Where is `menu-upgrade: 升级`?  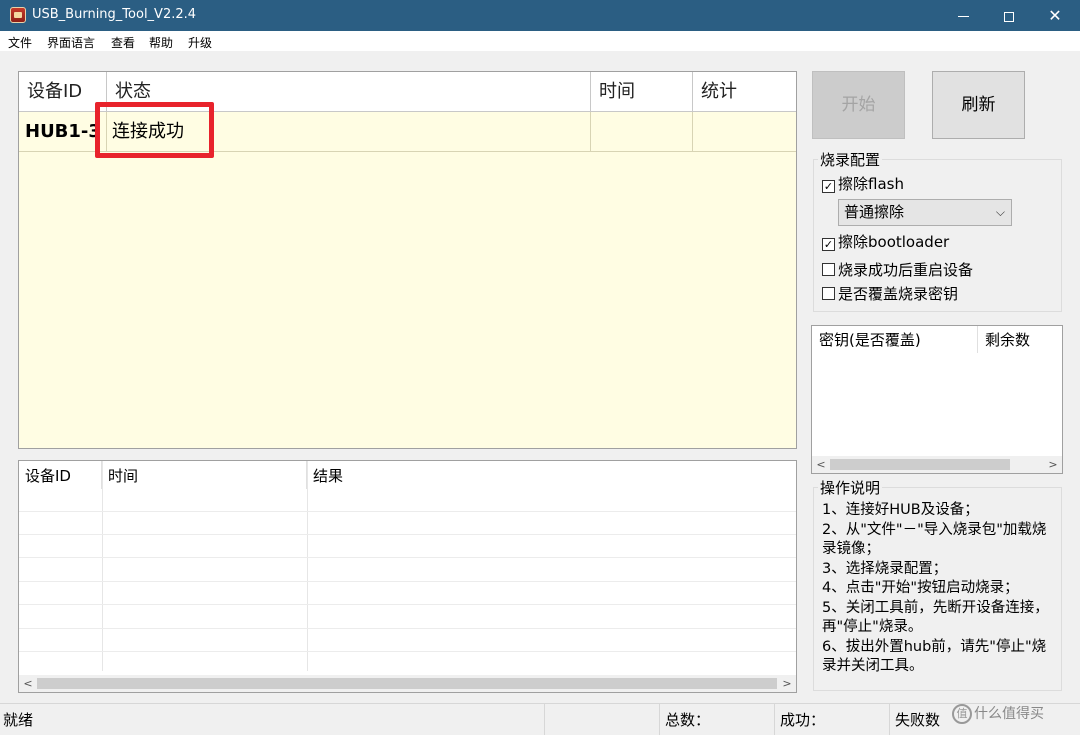
menu-upgrade: 升级 is located at coordinates (200, 42).